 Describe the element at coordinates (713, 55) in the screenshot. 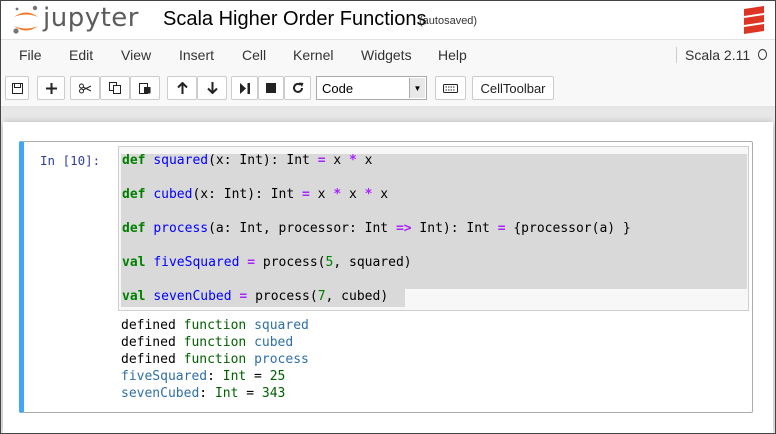

I see `kernel-name: Scala 2.11` at that location.